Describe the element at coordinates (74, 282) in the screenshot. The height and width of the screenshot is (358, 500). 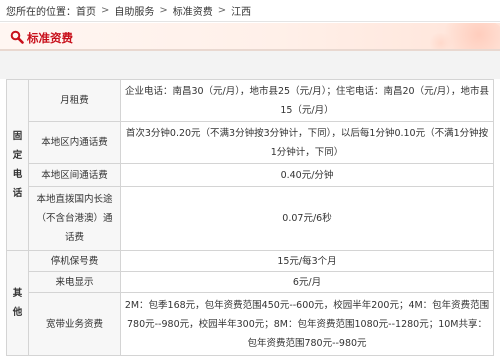
I see `item-cell: 来电显示` at that location.